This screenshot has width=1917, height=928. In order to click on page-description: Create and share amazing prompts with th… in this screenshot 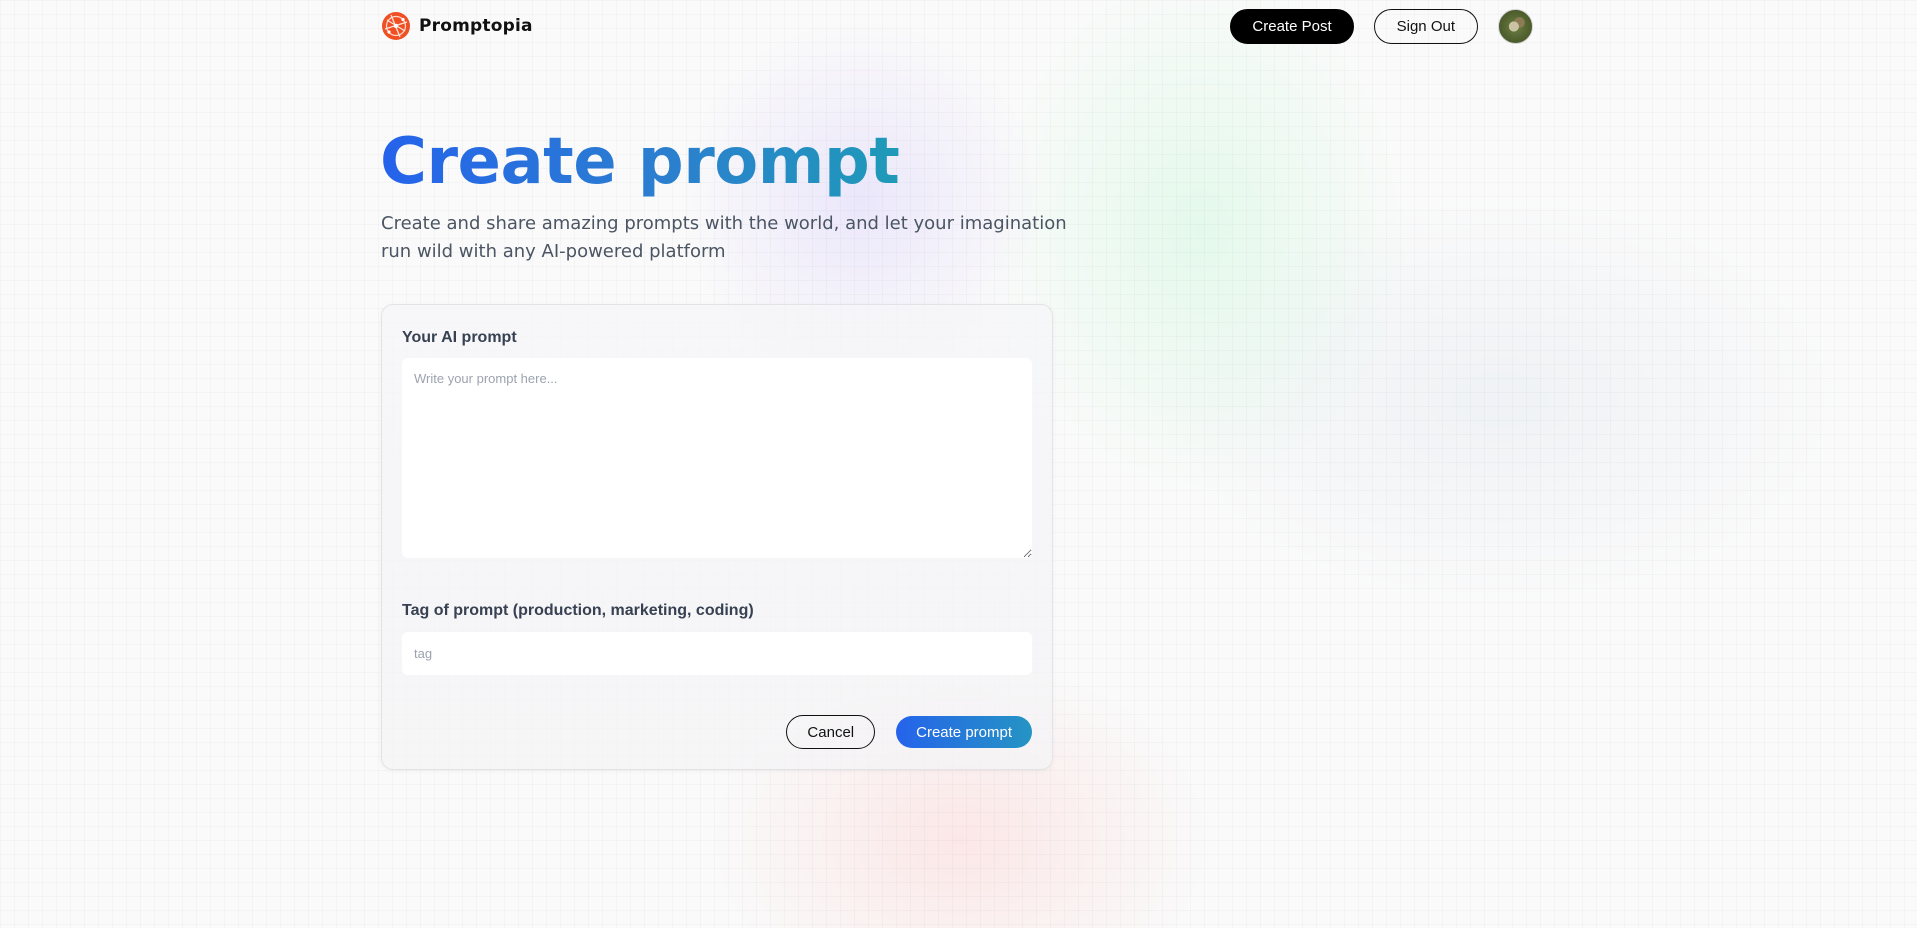, I will do `click(724, 237)`.